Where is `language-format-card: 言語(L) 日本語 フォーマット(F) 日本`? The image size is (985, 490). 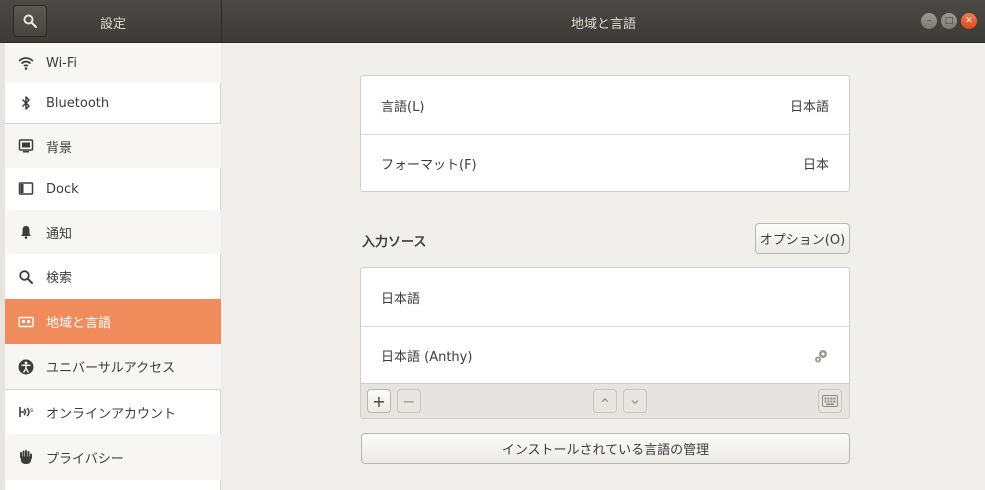 language-format-card: 言語(L) 日本語 フォーマット(F) 日本 is located at coordinates (605, 133).